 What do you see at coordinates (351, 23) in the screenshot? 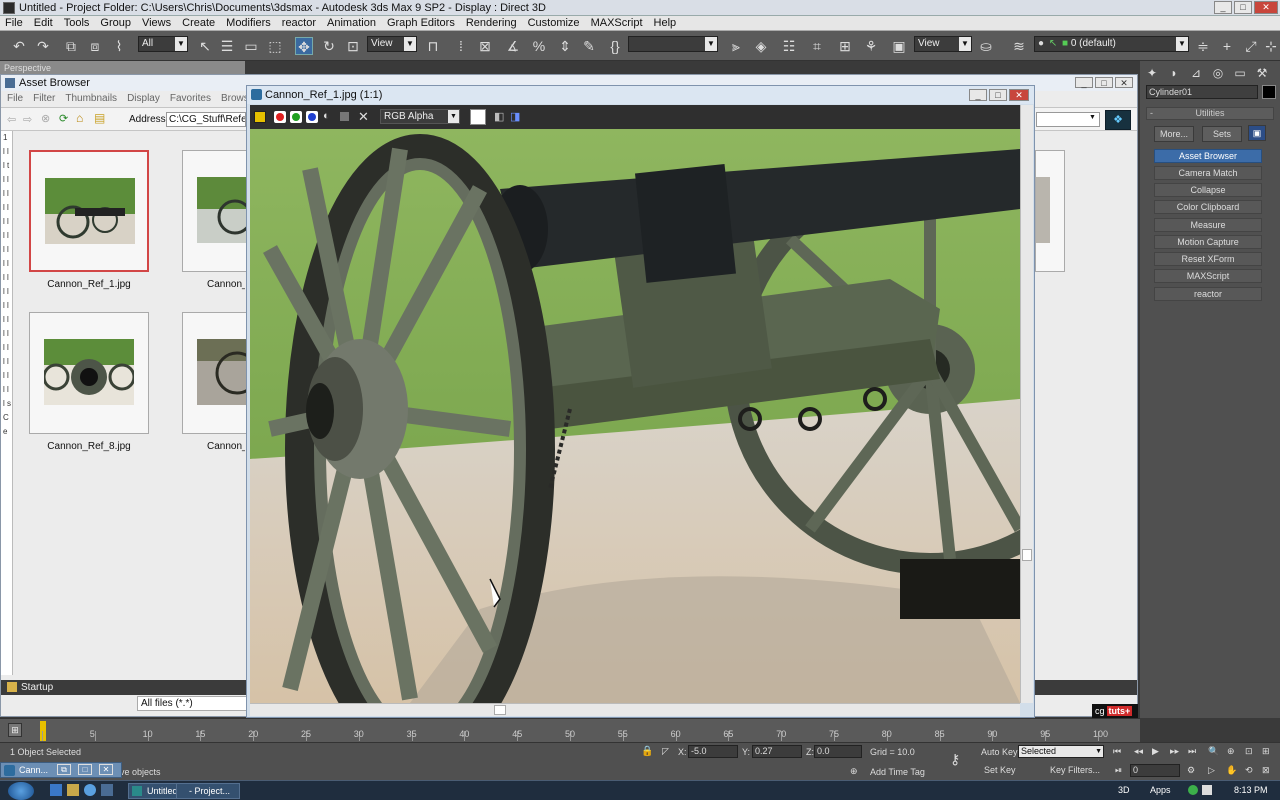
I see `menu-animation: Animation` at bounding box center [351, 23].